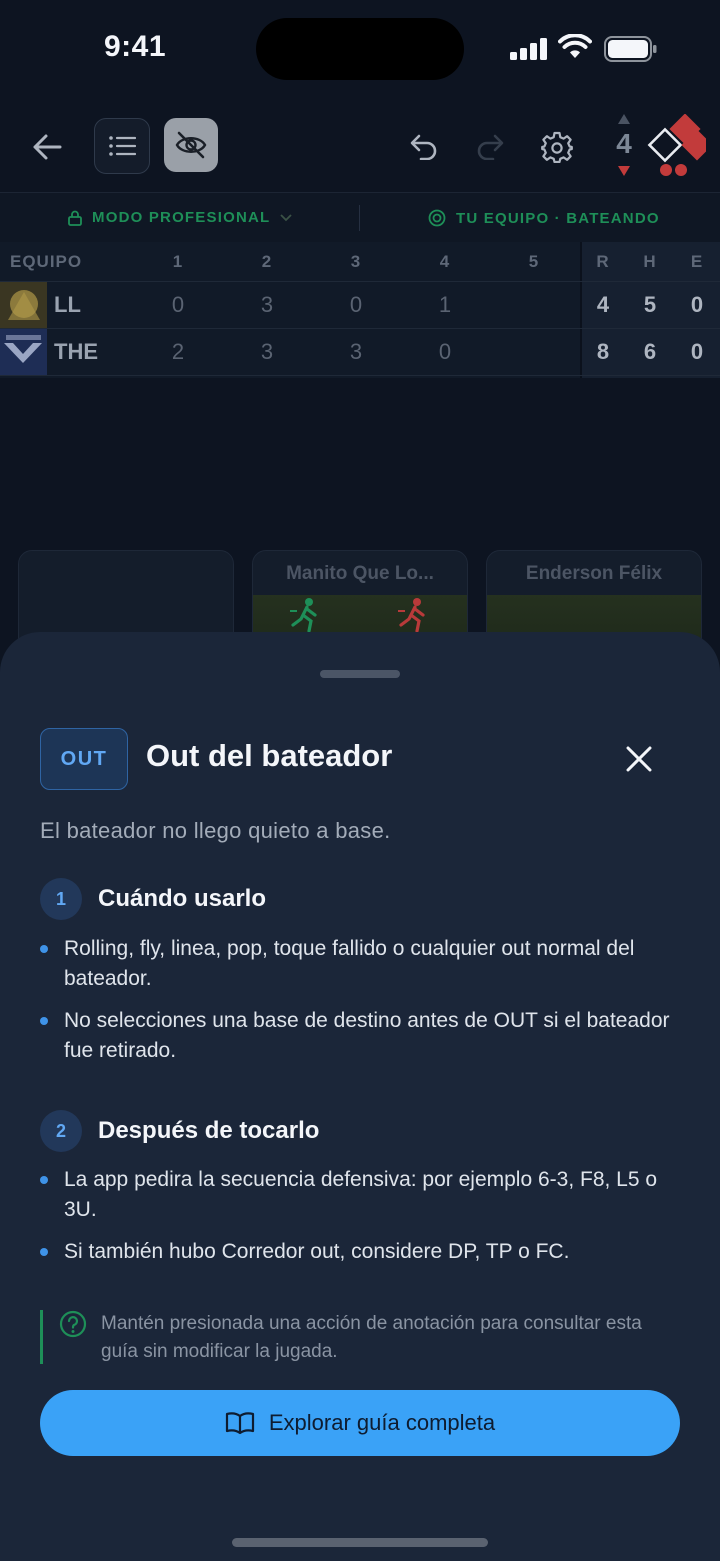  What do you see at coordinates (650, 261) in the screenshot?
I see `header-hits: H` at bounding box center [650, 261].